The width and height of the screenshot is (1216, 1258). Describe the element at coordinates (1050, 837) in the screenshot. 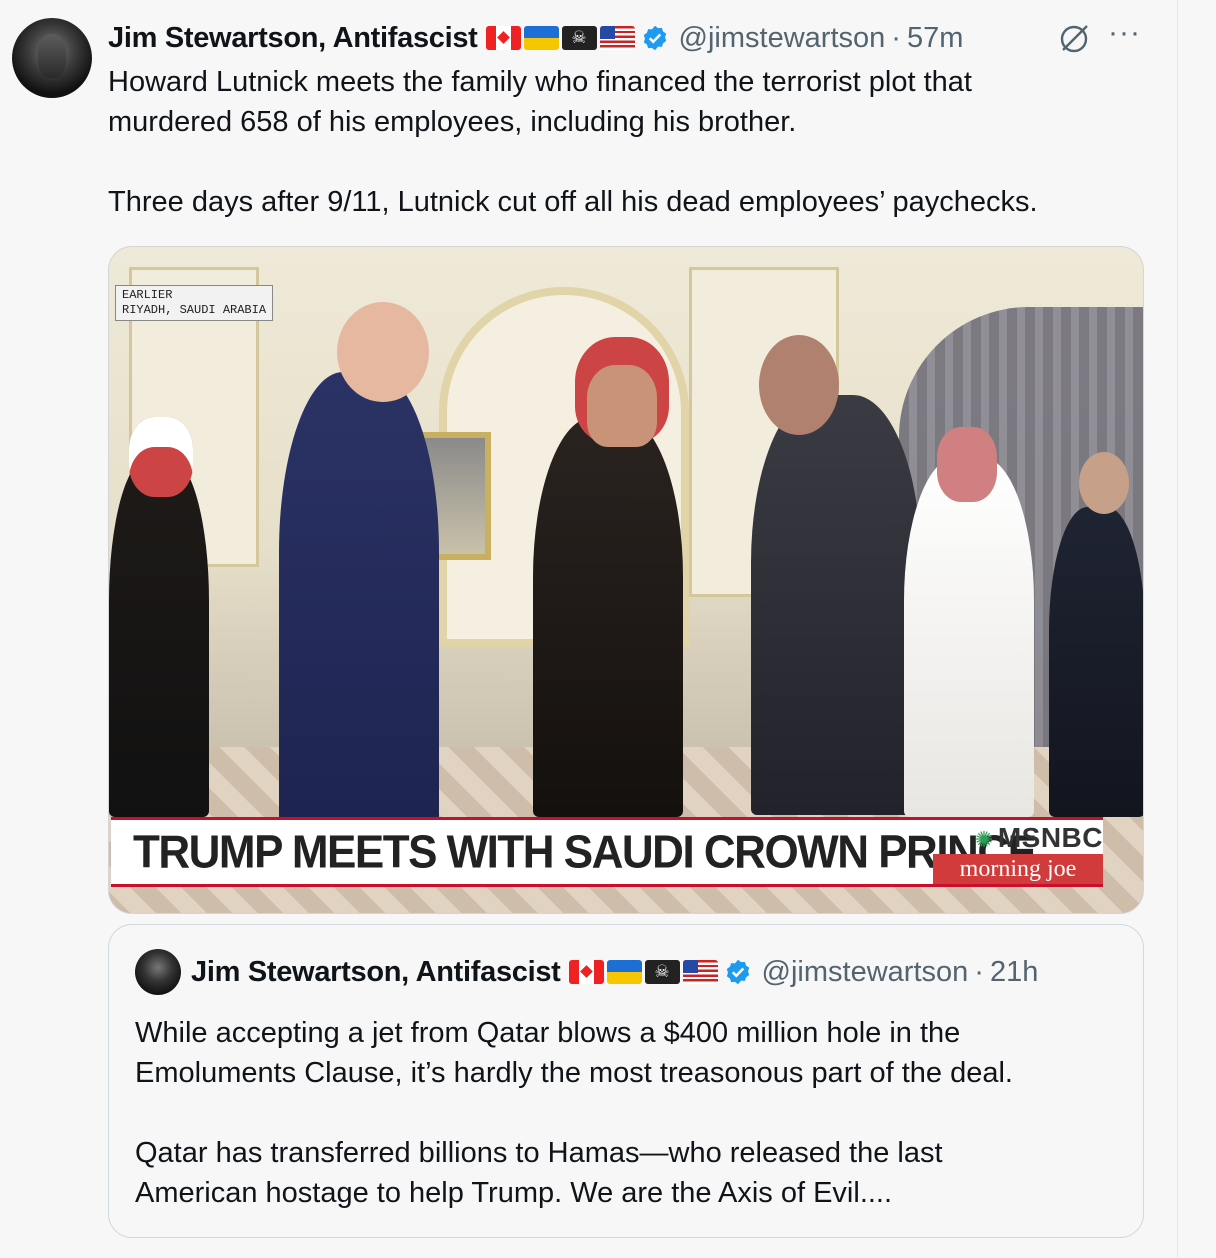

I see `network-name: MSNBC` at that location.